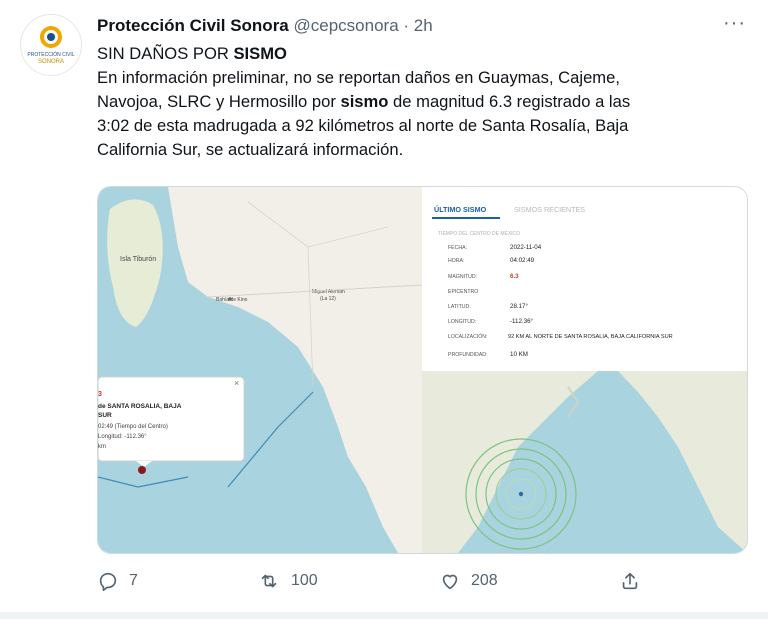  What do you see at coordinates (51, 45) in the screenshot?
I see `avatar: PROTECCIÓN CIVIL SONORA` at bounding box center [51, 45].